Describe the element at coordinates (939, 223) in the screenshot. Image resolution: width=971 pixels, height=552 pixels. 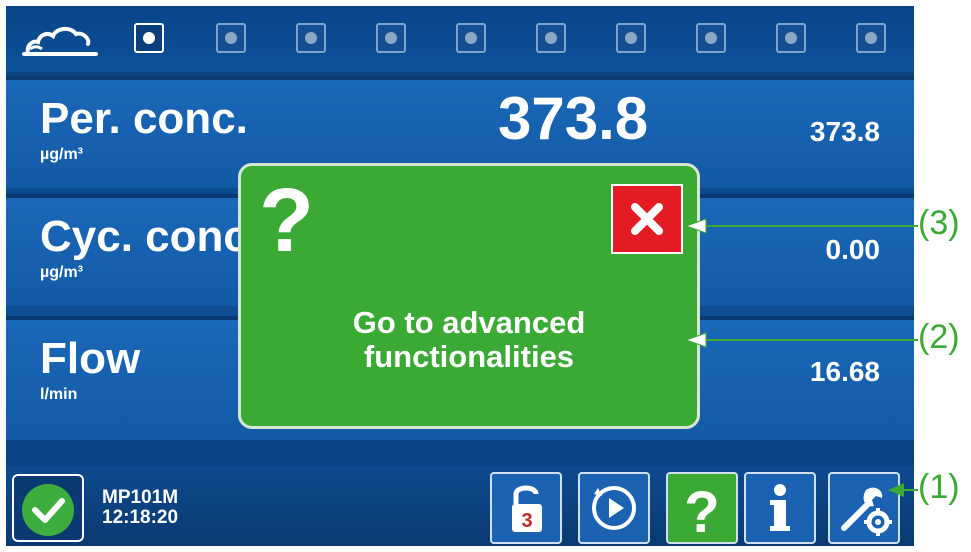
I see `callout-3: (3)` at that location.